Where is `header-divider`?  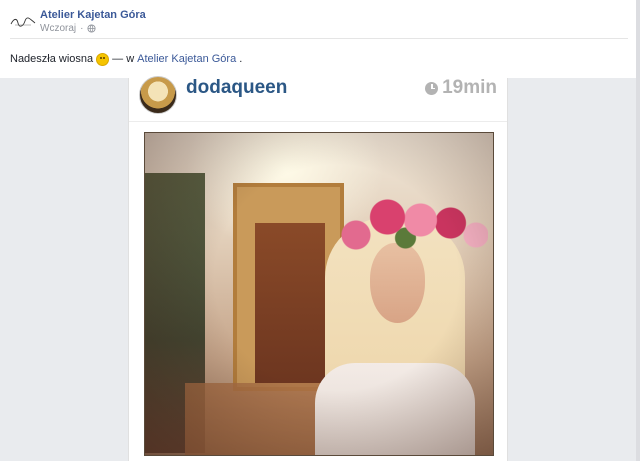
header-divider is located at coordinates (319, 38).